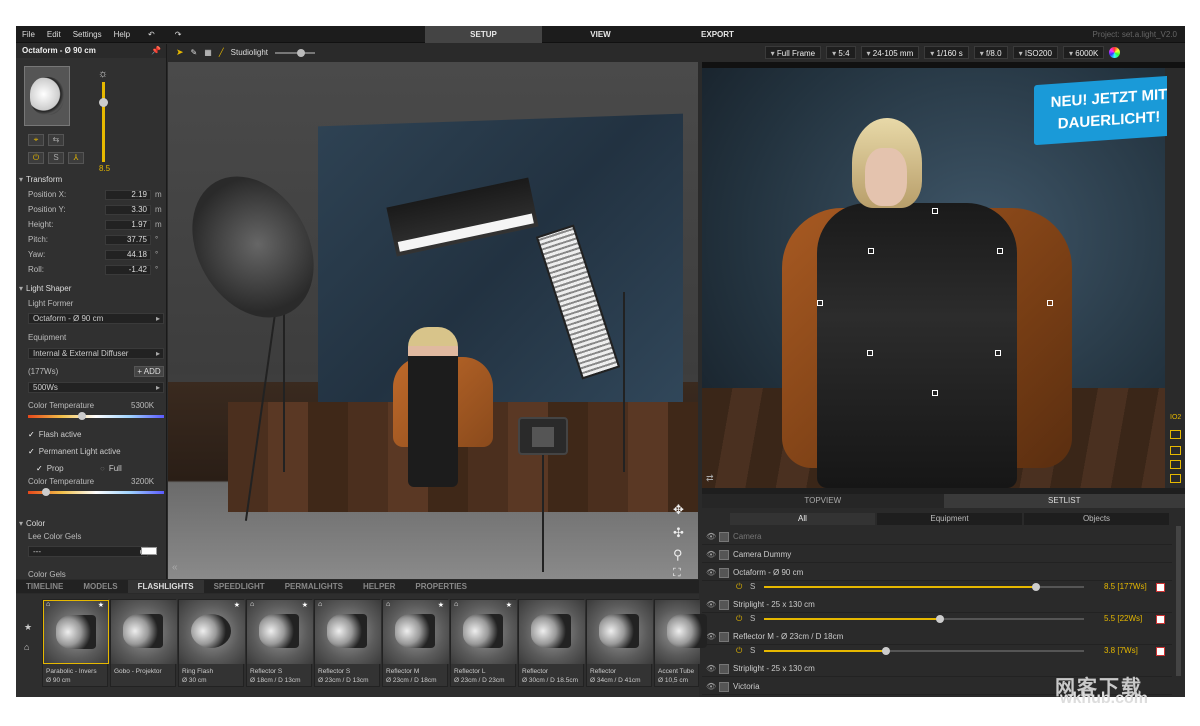  I want to click on rotate-icon: ⇄, so click(710, 478).